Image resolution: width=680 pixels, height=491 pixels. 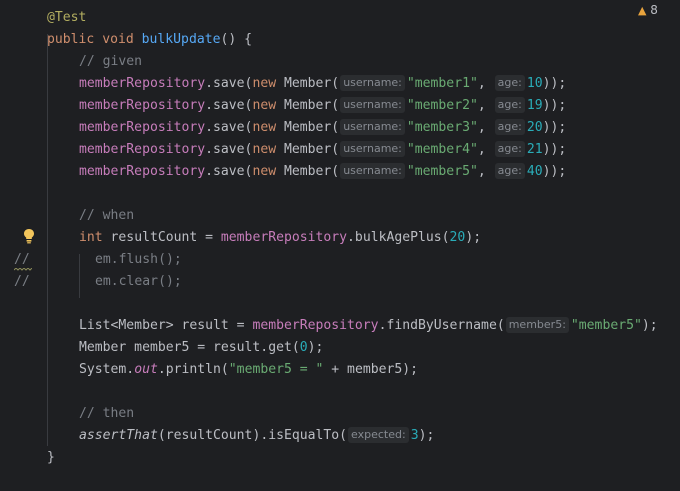 I want to click on comment-given: // given, so click(x=111, y=61).